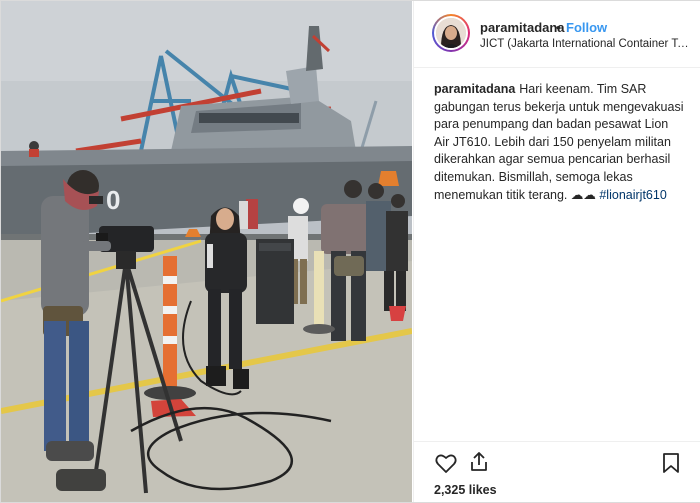  I want to click on share-icon, so click(479, 461).